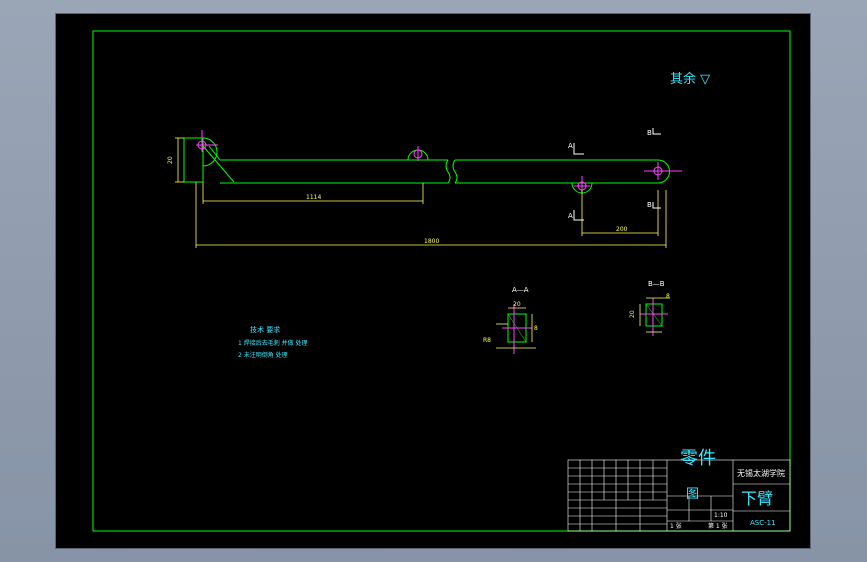 The height and width of the screenshot is (562, 867). Describe the element at coordinates (757, 498) in the screenshot. I see `title-part-name: 下臂` at that location.